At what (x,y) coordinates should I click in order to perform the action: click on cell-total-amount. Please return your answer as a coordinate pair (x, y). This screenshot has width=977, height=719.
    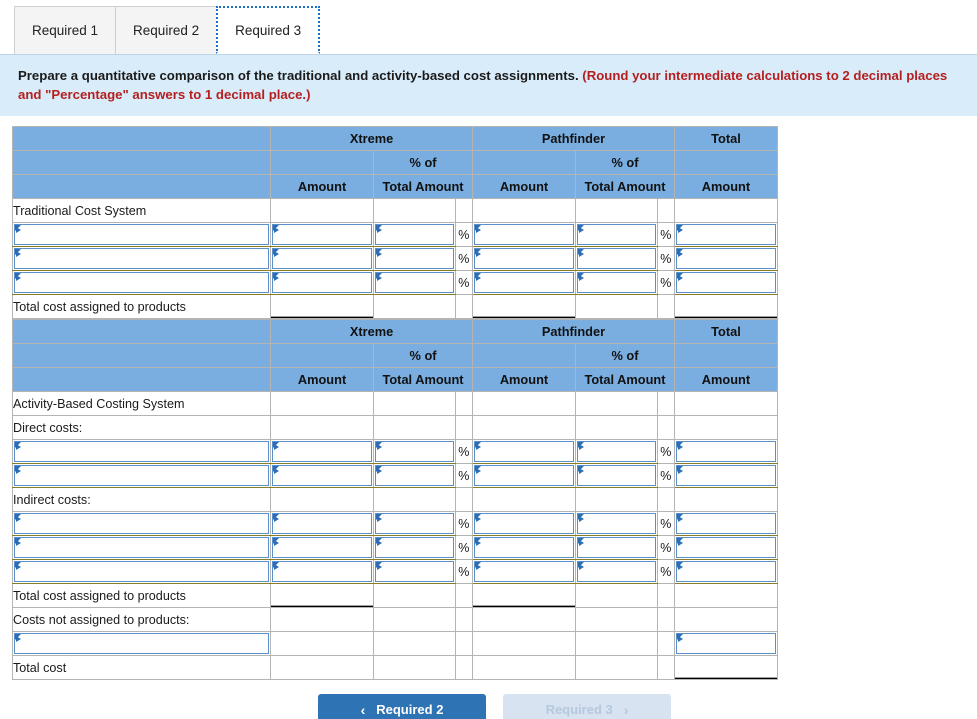
    Looking at the image, I should click on (726, 283).